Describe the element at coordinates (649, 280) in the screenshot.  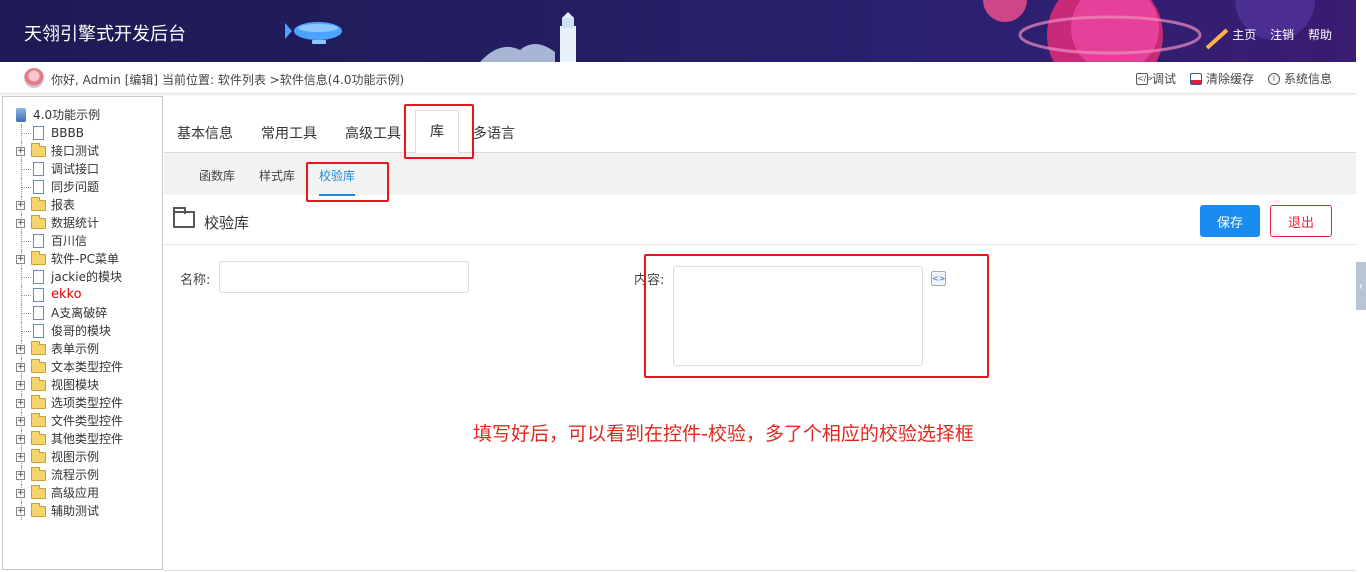
I see `content-label: 内容:` at that location.